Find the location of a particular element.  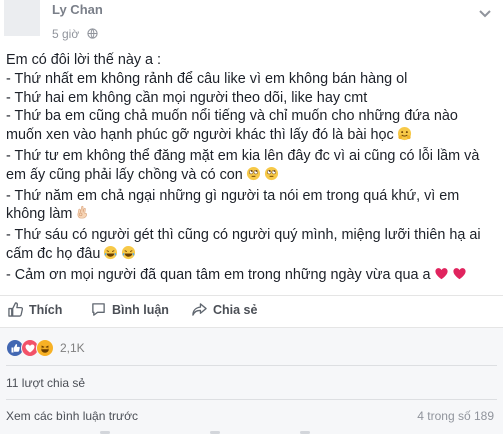

comment-icon is located at coordinates (98, 309).